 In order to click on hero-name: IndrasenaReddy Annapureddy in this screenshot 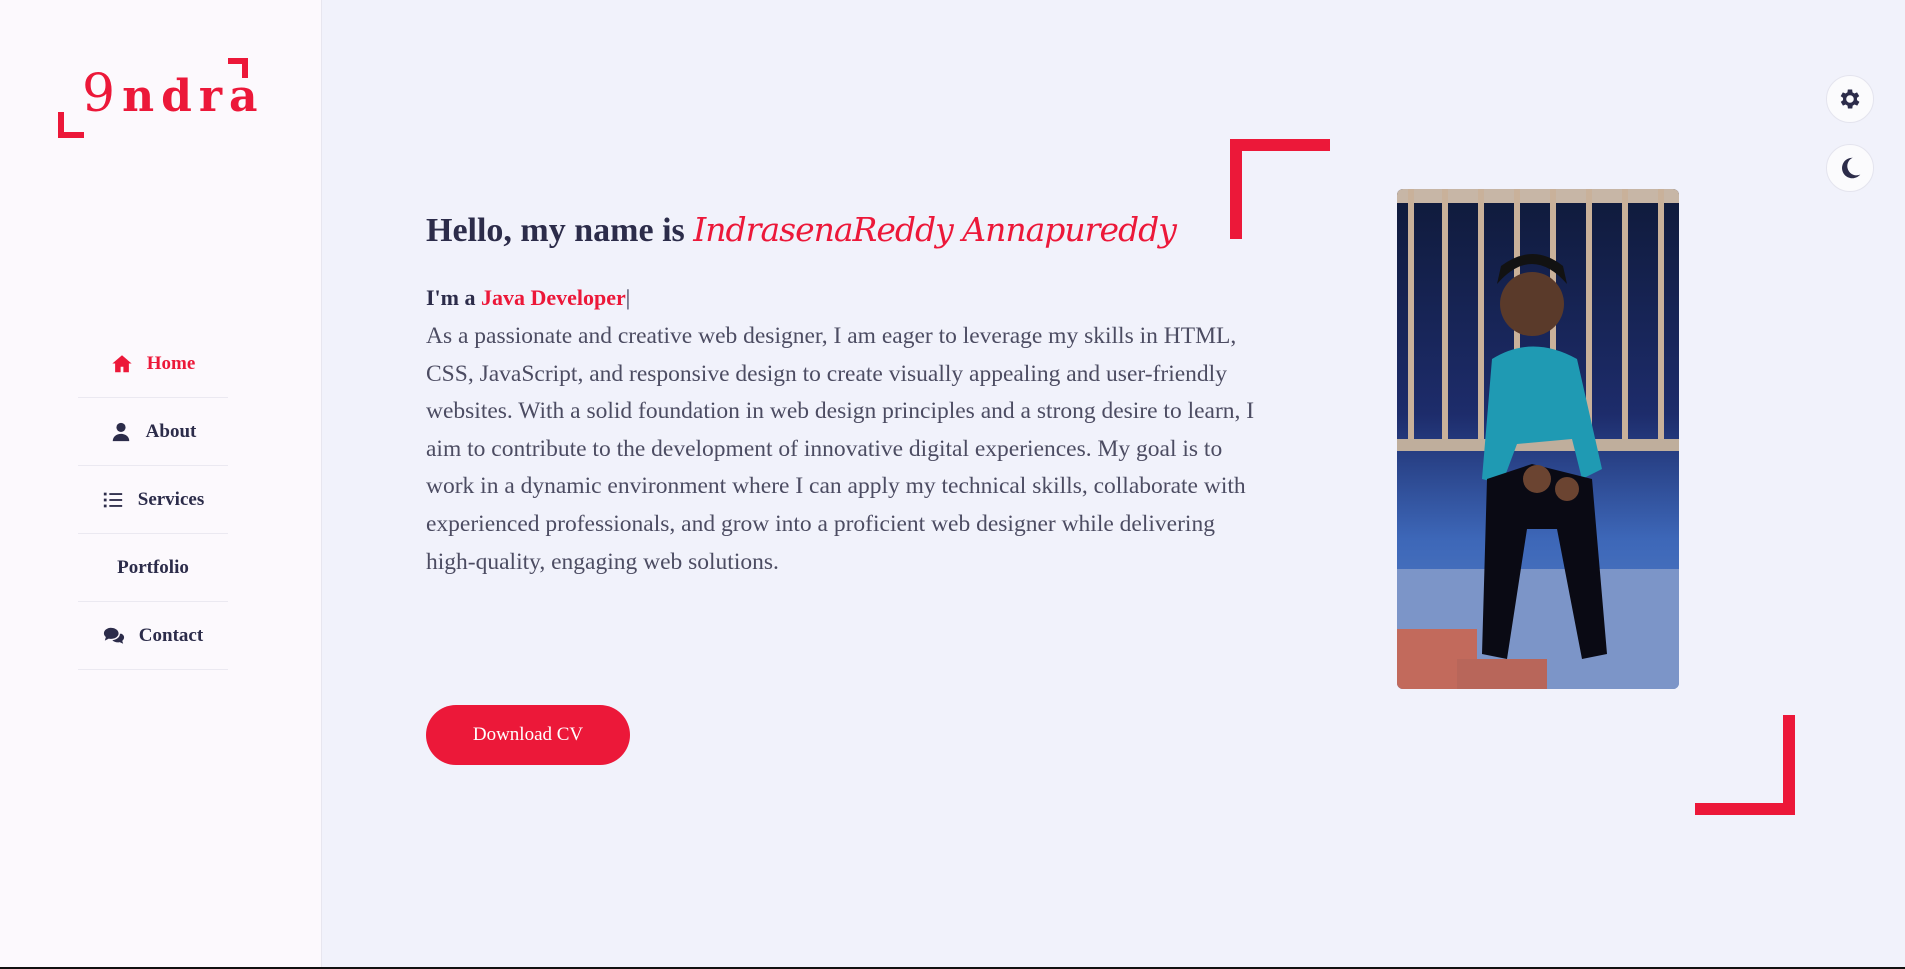, I will do `click(935, 229)`.